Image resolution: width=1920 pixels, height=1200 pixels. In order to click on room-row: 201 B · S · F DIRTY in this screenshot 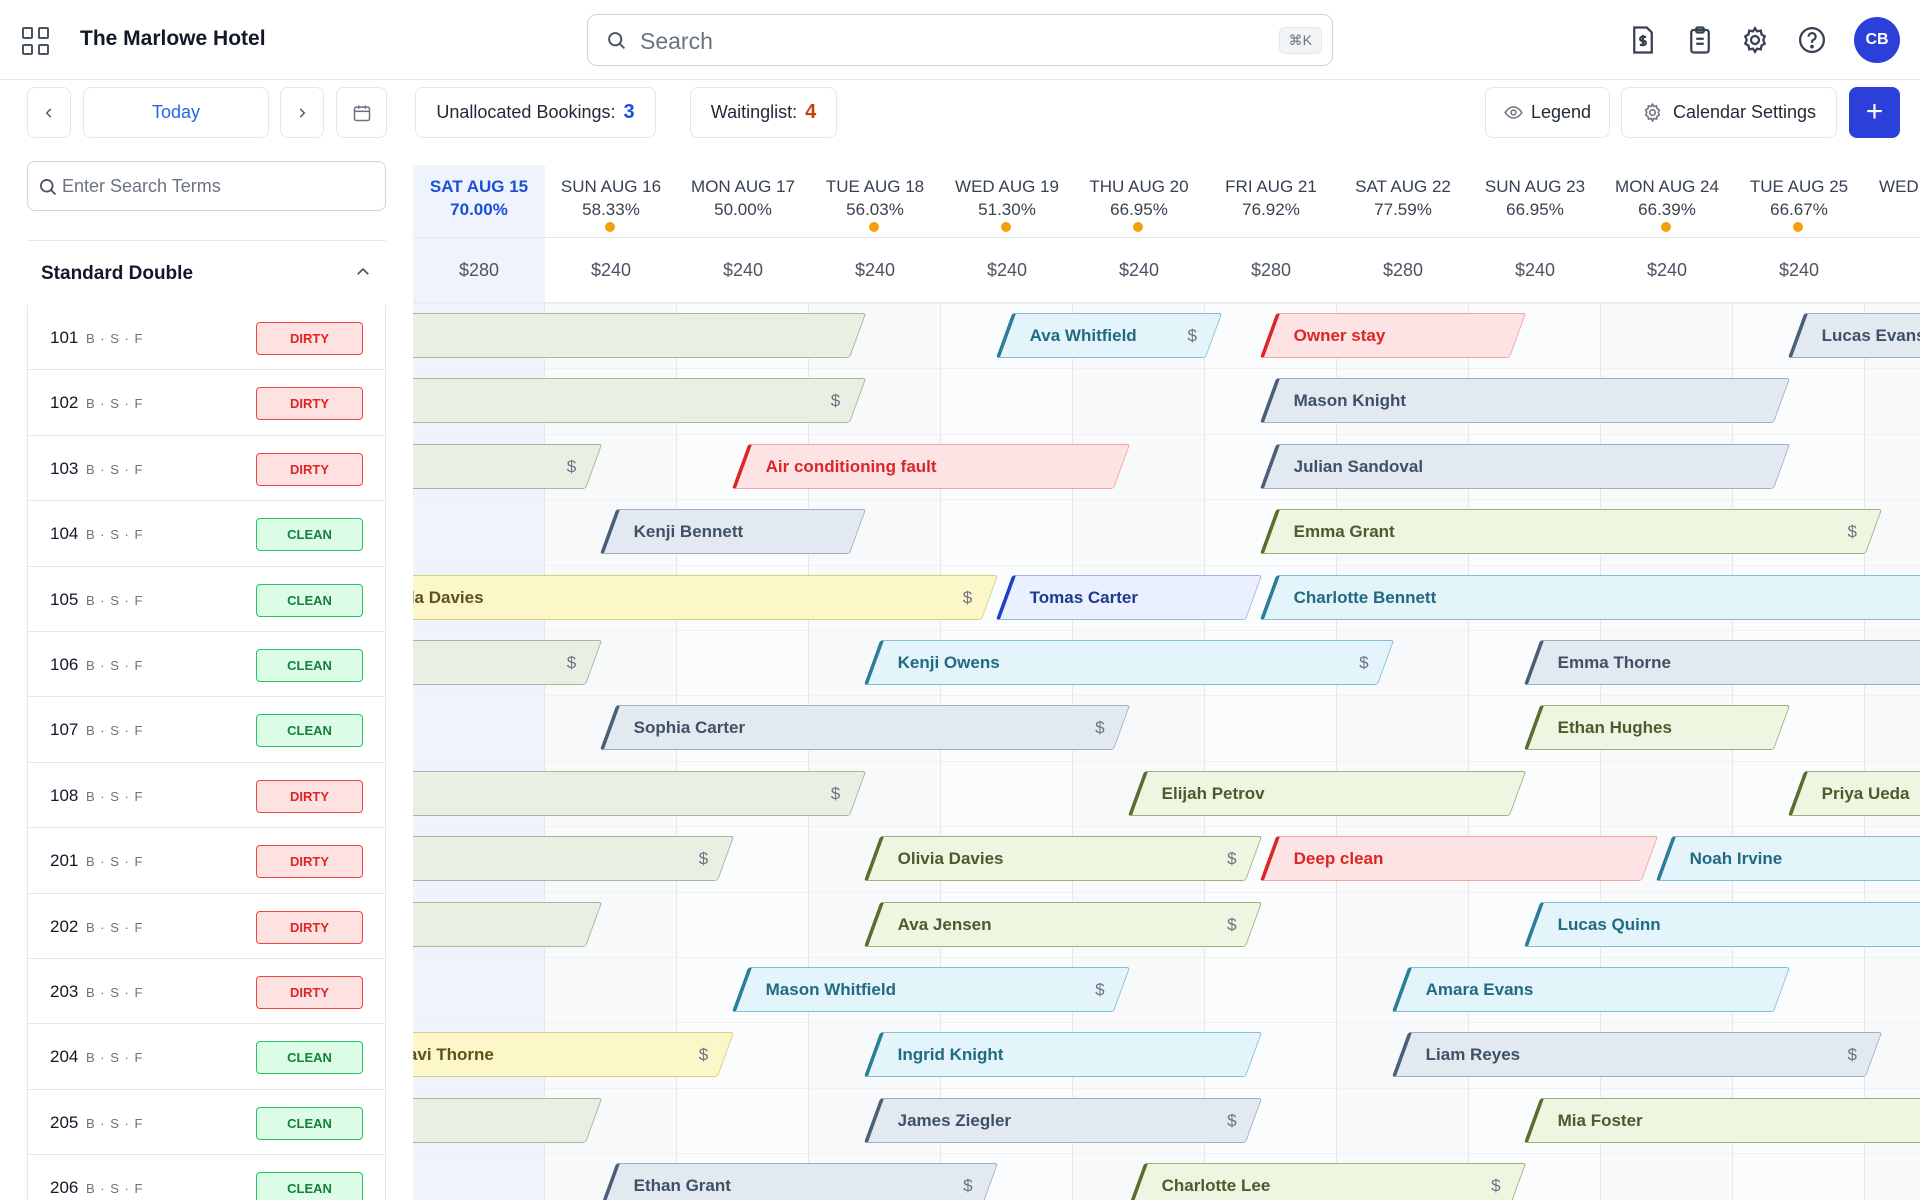, I will do `click(206, 861)`.